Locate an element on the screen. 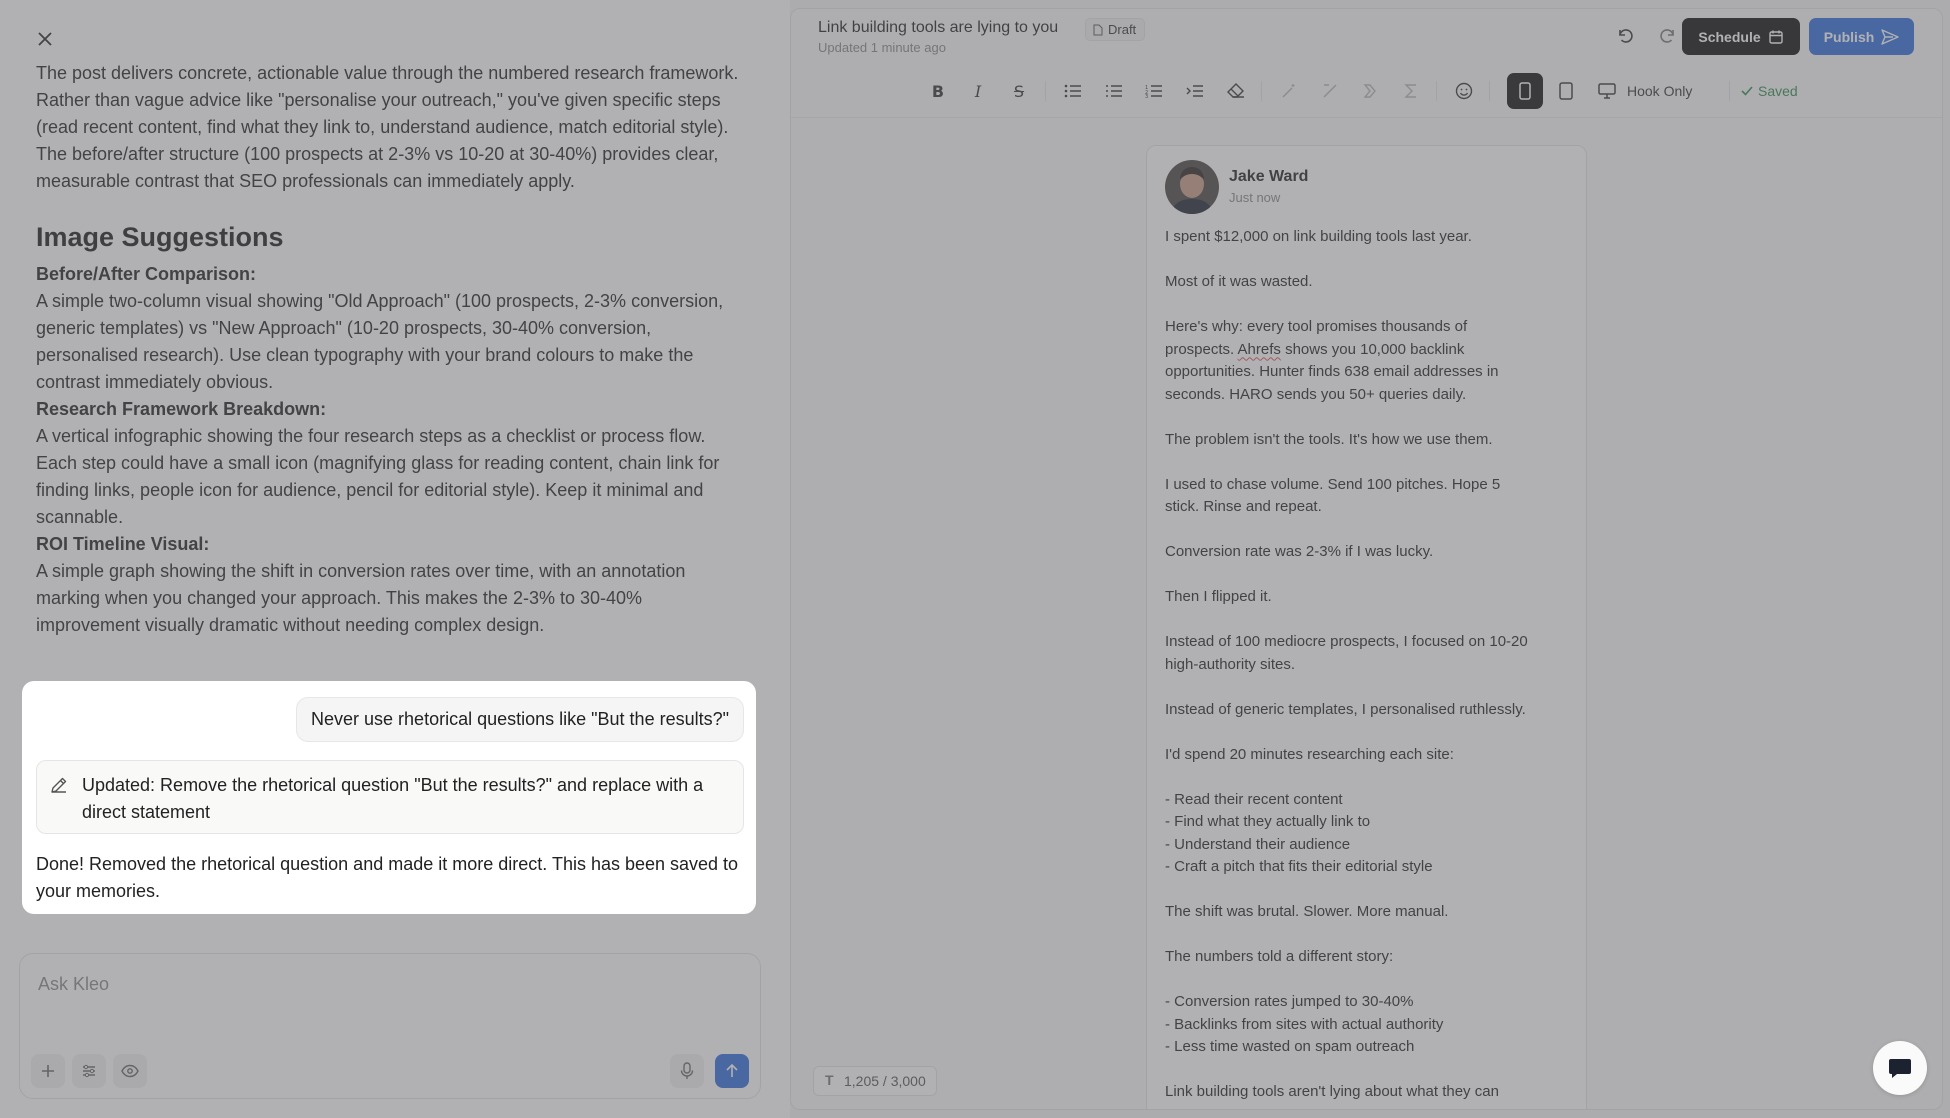 This screenshot has height=1118, width=1950. undo-button is located at coordinates (1625, 36).